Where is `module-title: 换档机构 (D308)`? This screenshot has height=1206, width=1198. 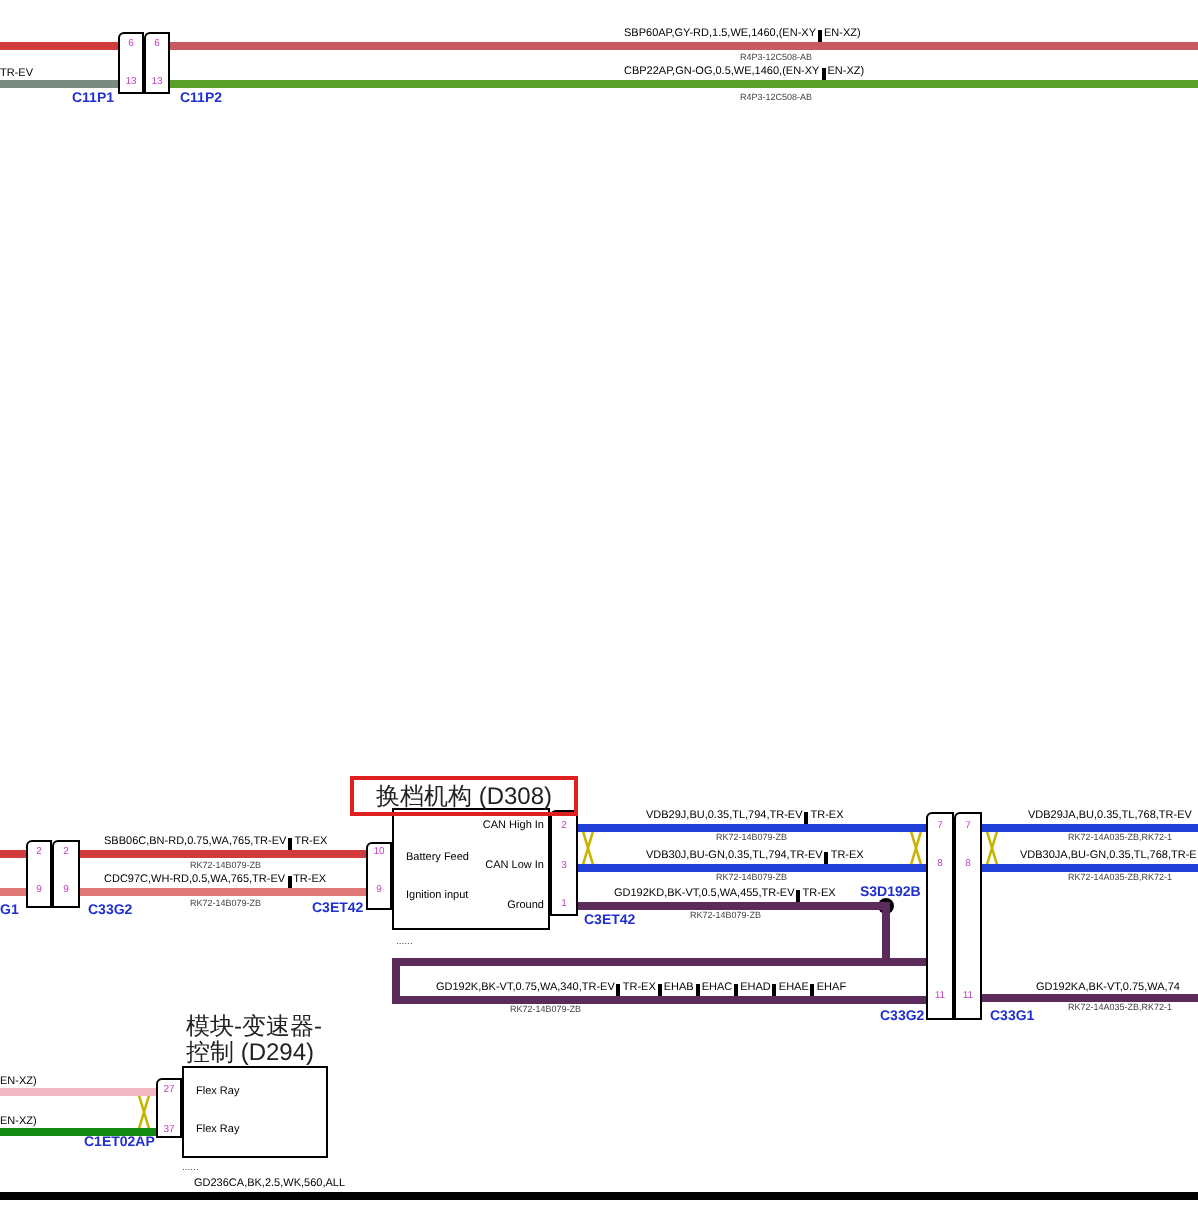
module-title: 换档机构 (D308) is located at coordinates (463, 796).